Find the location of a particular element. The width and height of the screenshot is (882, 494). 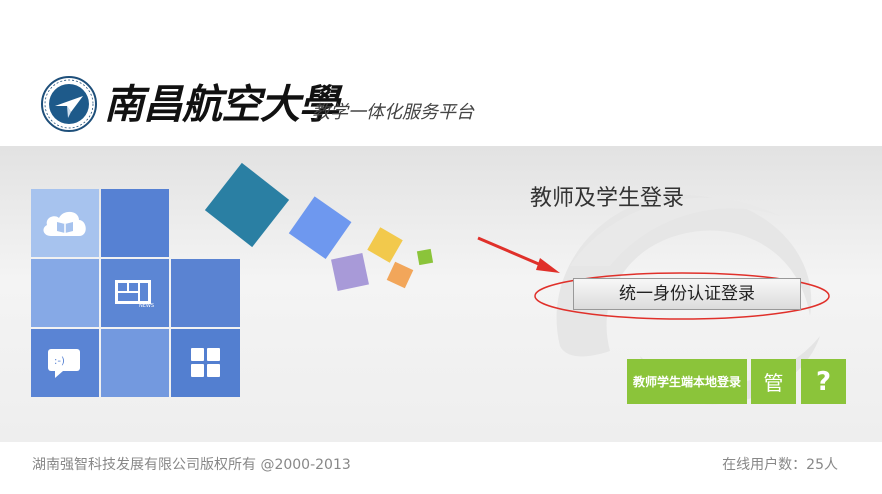

copyright-text: 湖南强智科技发展有限公司版权所有 @2000-2013 is located at coordinates (191, 465).